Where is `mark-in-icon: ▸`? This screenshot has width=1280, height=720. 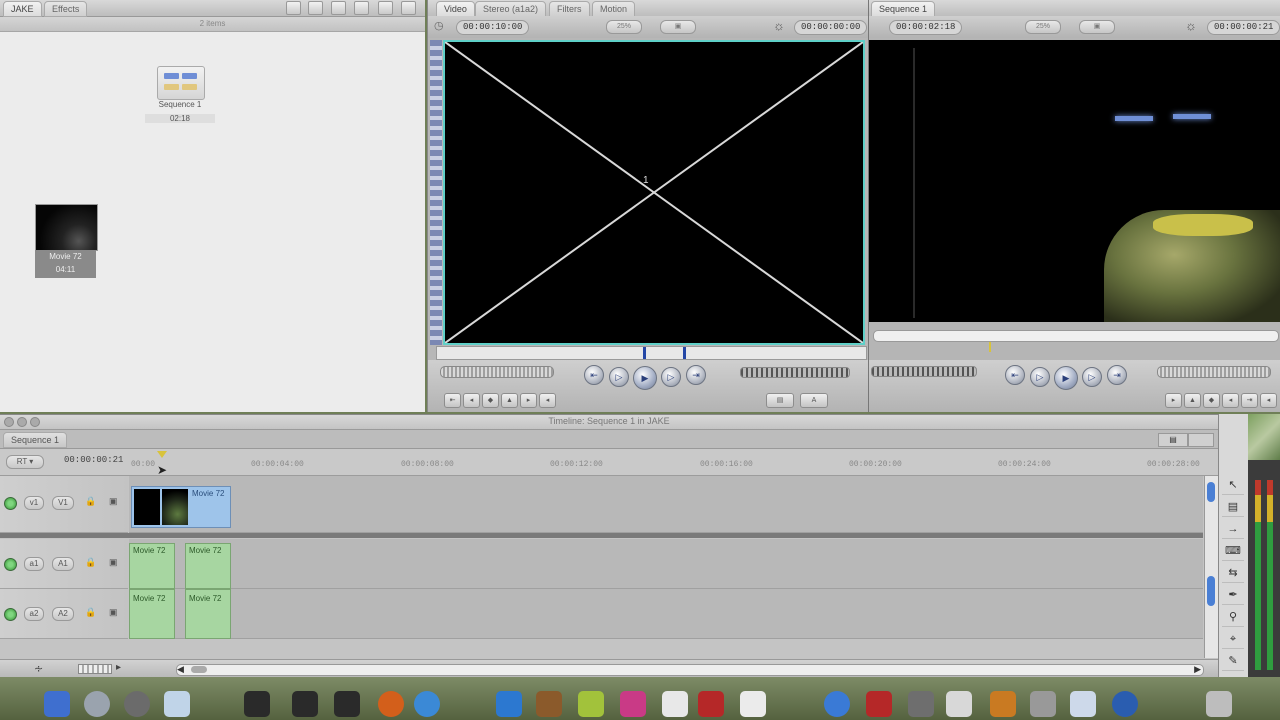
mark-in-icon: ▸ is located at coordinates (528, 400).